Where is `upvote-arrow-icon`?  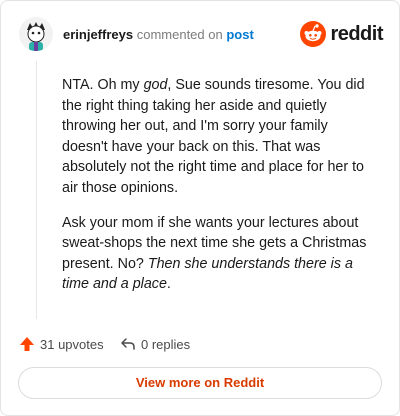 upvote-arrow-icon is located at coordinates (27, 344).